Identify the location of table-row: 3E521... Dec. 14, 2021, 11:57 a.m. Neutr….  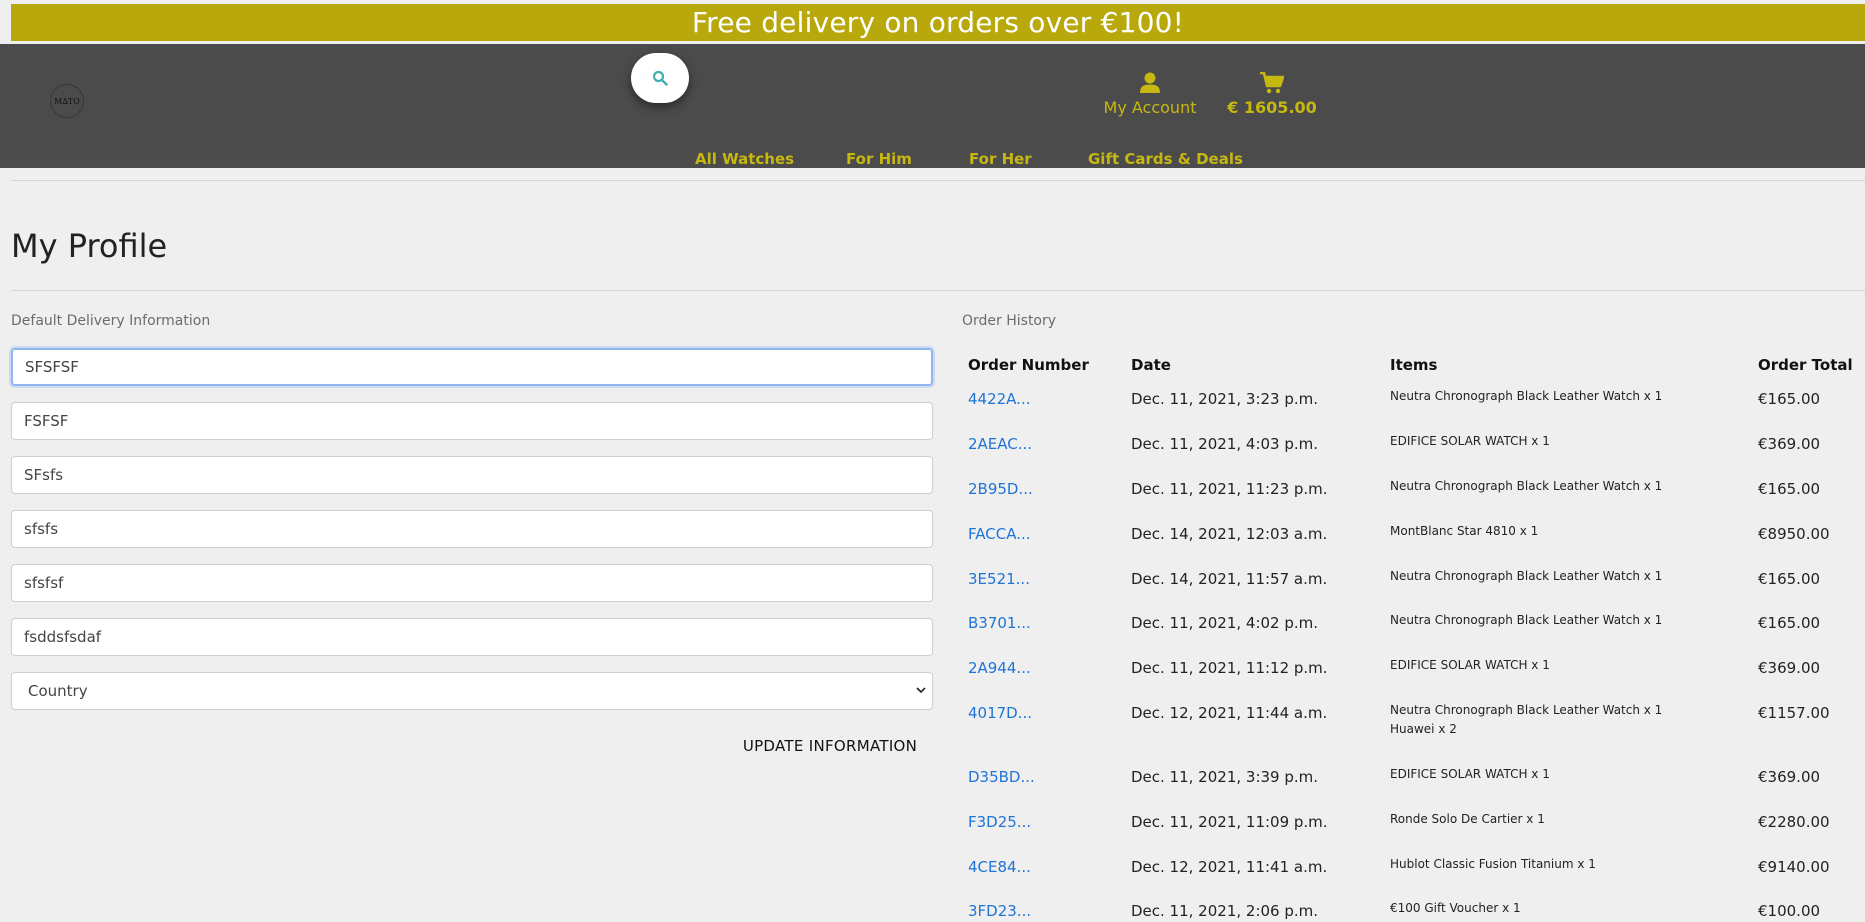
(932, 578).